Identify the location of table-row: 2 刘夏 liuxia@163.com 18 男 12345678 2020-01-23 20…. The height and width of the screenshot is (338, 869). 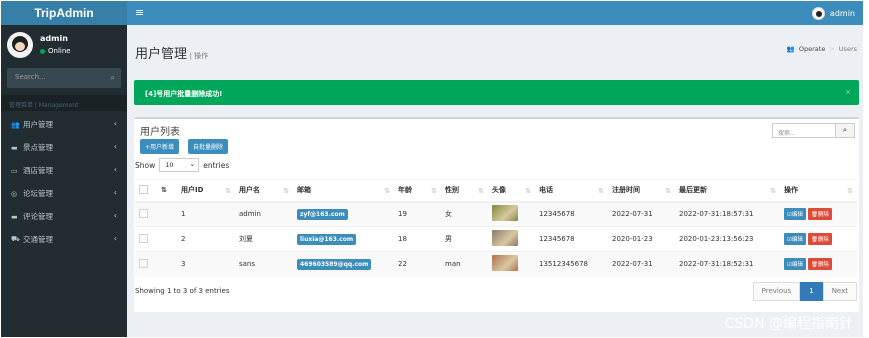
(496, 239).